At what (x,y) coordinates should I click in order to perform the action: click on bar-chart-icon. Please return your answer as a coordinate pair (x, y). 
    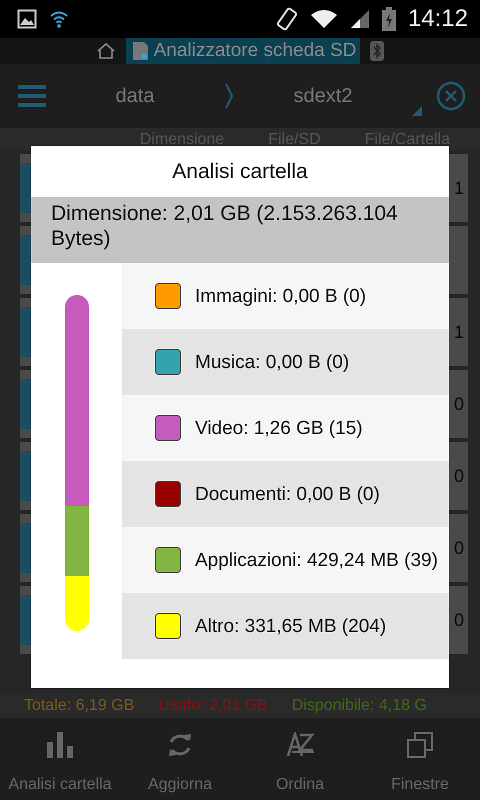
    Looking at the image, I should click on (60, 745).